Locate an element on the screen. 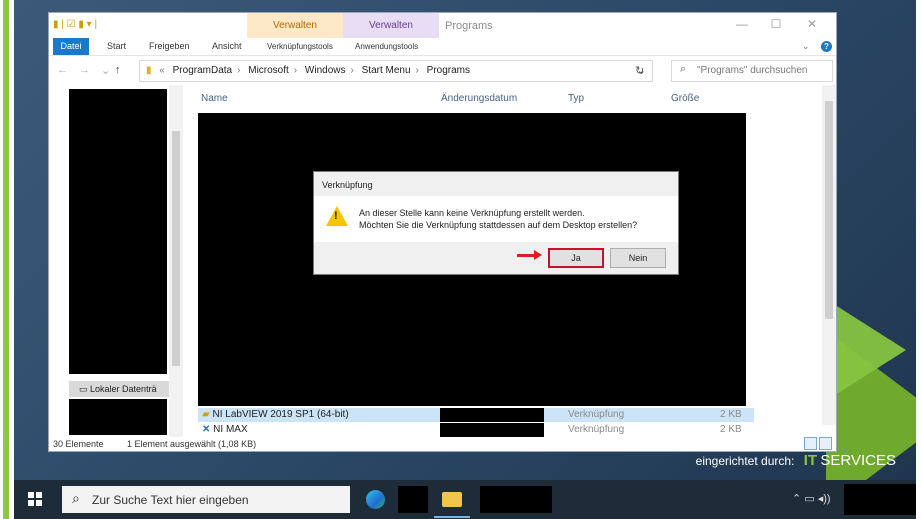 Image resolution: width=922 pixels, height=519 pixels. system-tray-icons: ⌃ ▭ ◂)) is located at coordinates (811, 498).